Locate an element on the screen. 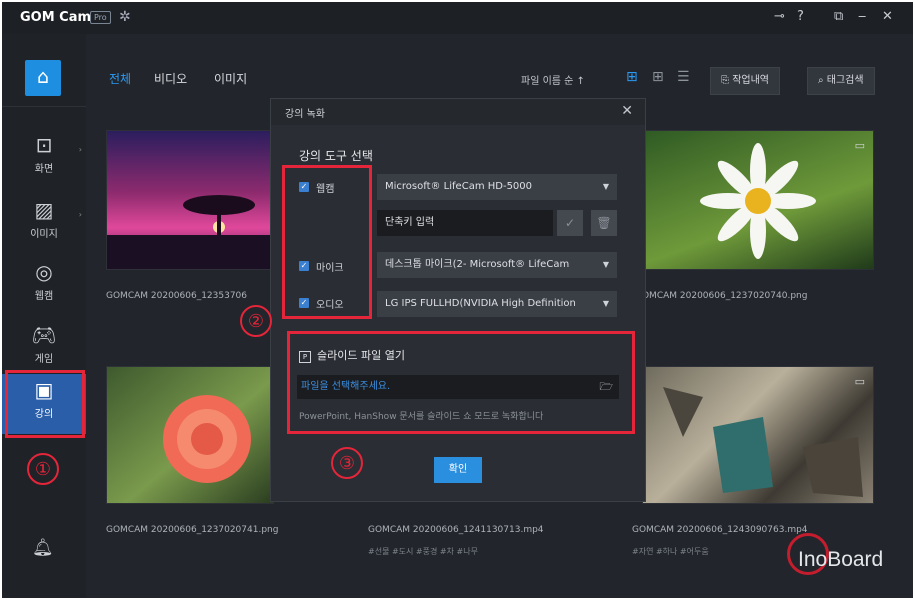 Image resolution: width=915 pixels, height=600 pixels. tag-search-button: ⌕ 태그검색 is located at coordinates (841, 81).